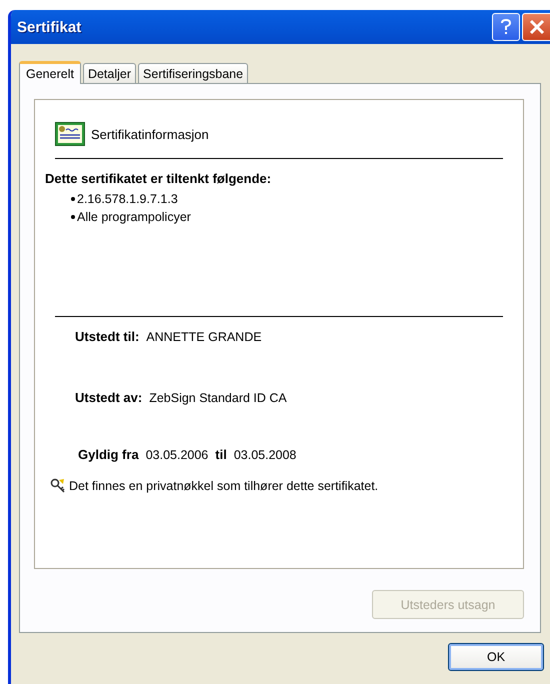 The image size is (550, 684). I want to click on field-value: 03.05.2008, so click(265, 455).